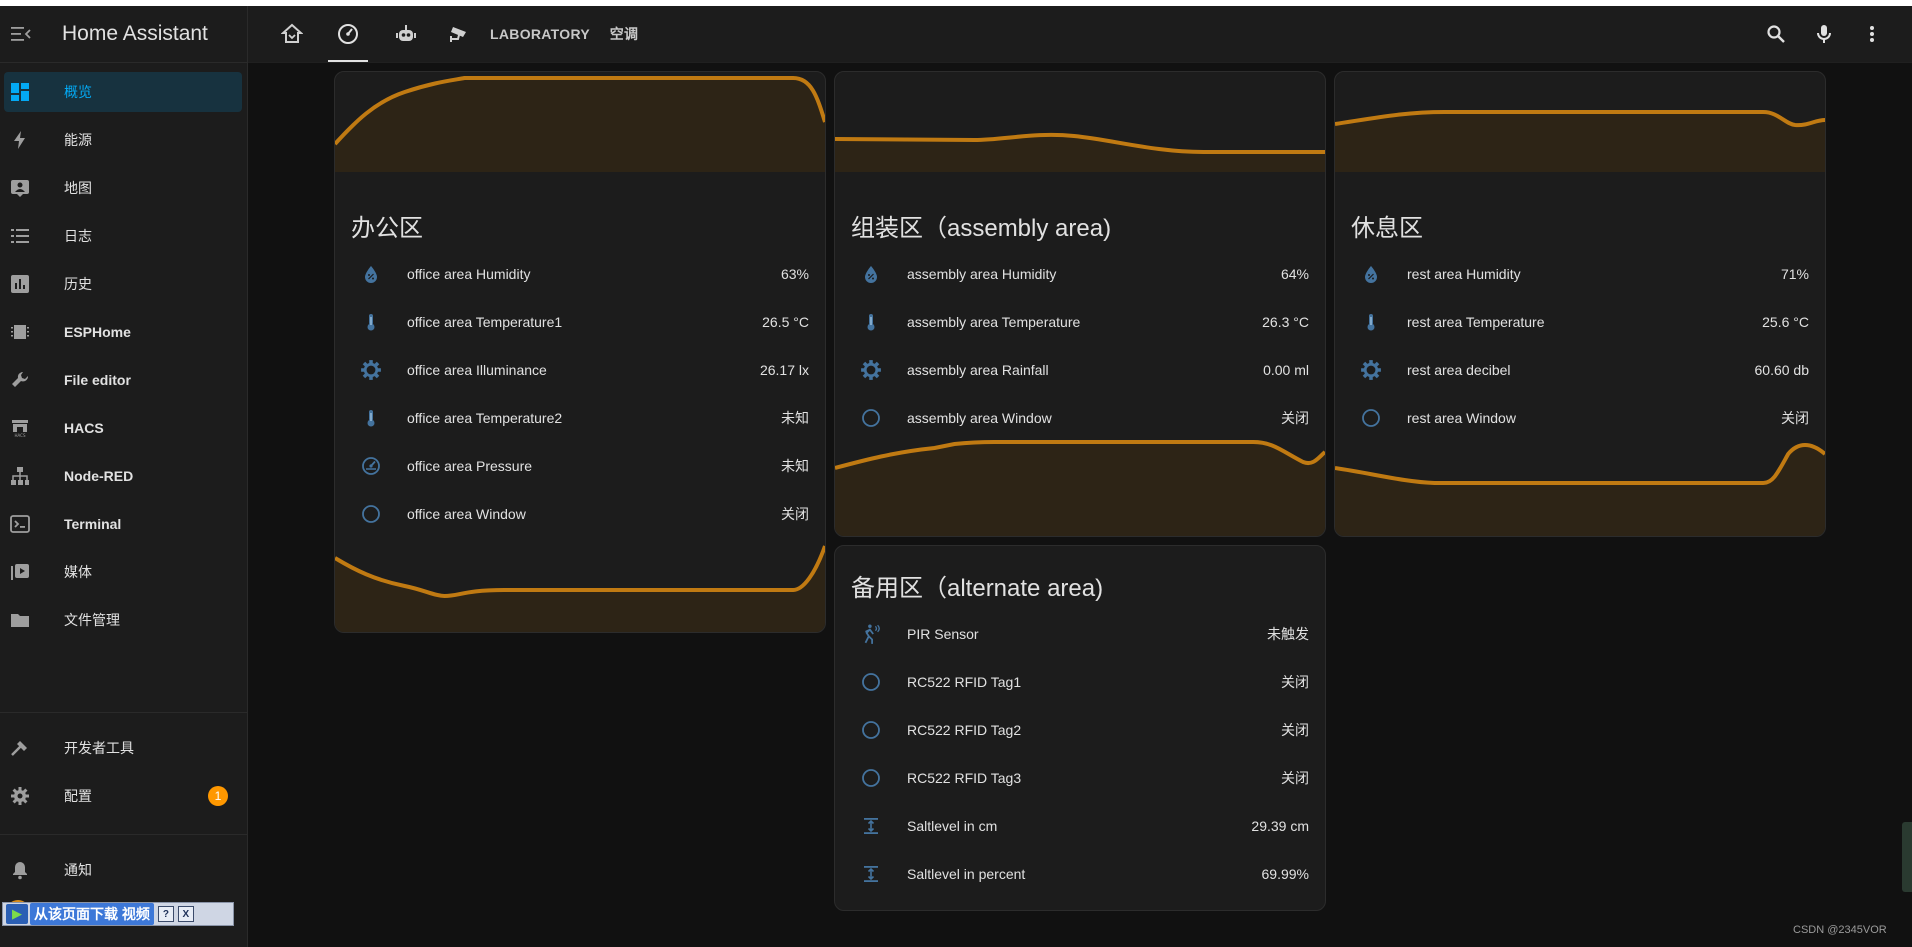 This screenshot has height=947, width=1912. I want to click on entity-name: office area Temperature1, so click(485, 322).